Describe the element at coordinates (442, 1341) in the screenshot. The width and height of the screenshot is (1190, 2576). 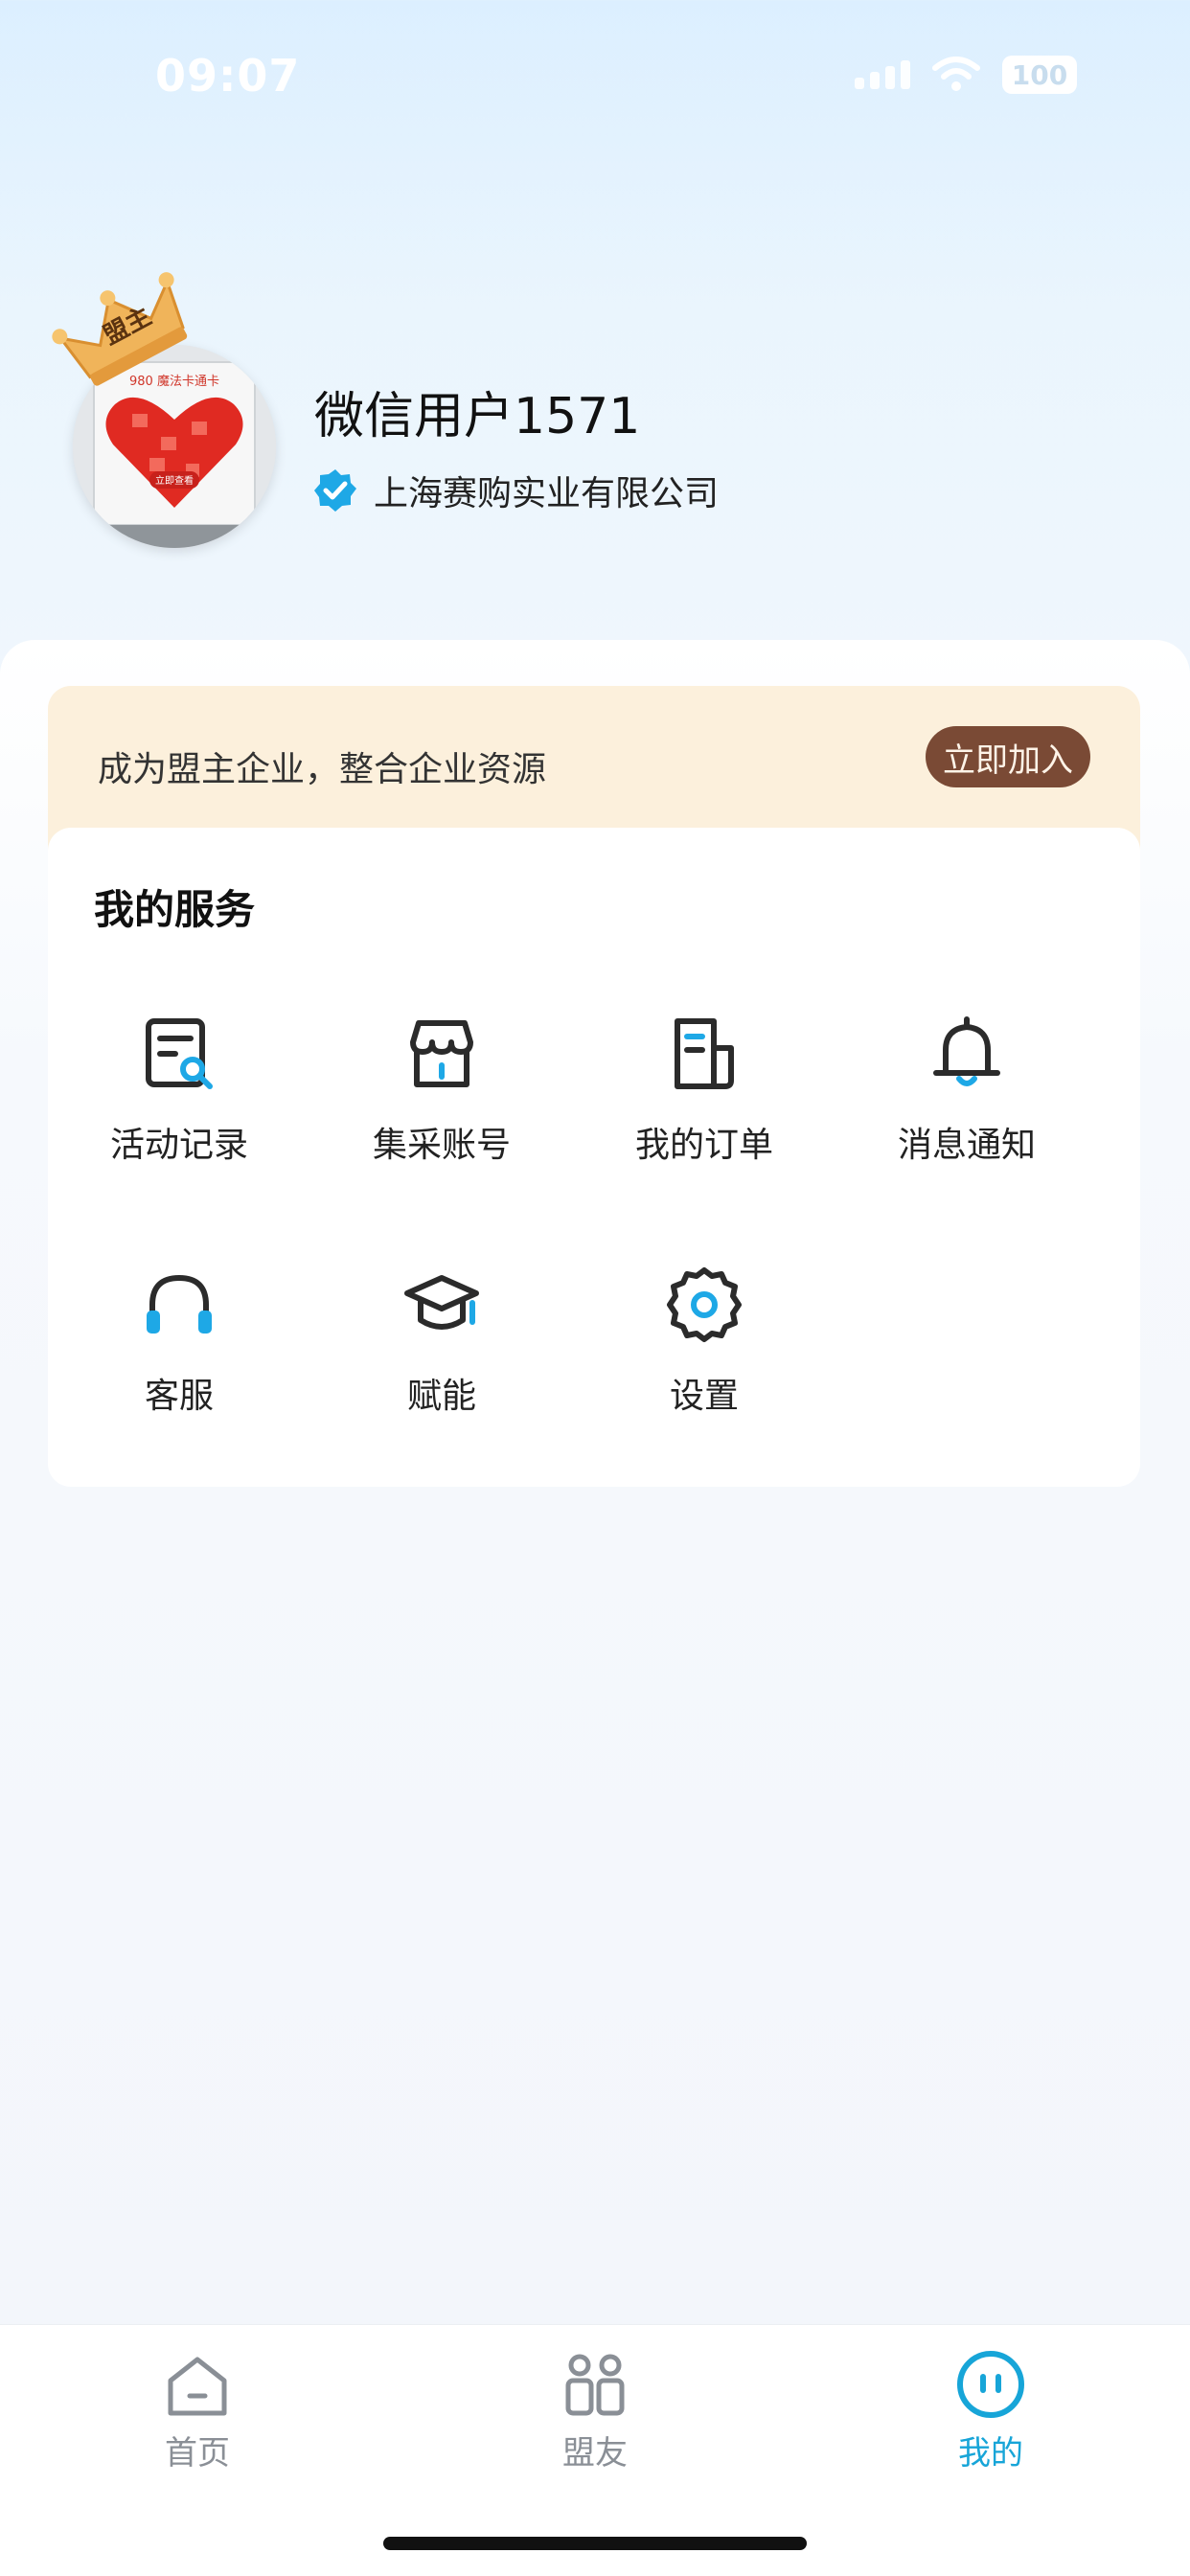
I see `service-empowerment: 赋能` at that location.